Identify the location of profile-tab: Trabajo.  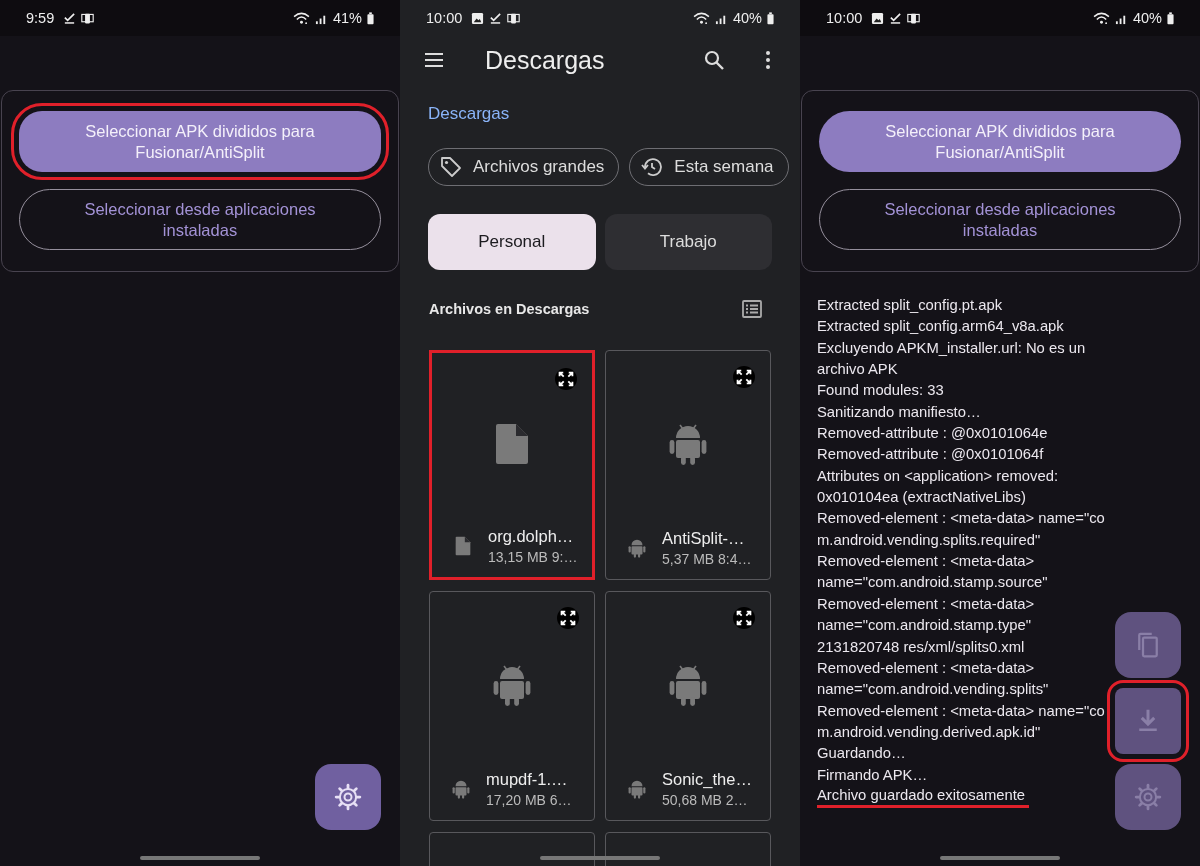
(688, 242).